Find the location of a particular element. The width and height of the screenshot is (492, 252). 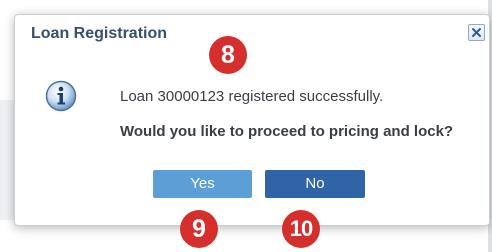

yes-button: Yes is located at coordinates (202, 184).